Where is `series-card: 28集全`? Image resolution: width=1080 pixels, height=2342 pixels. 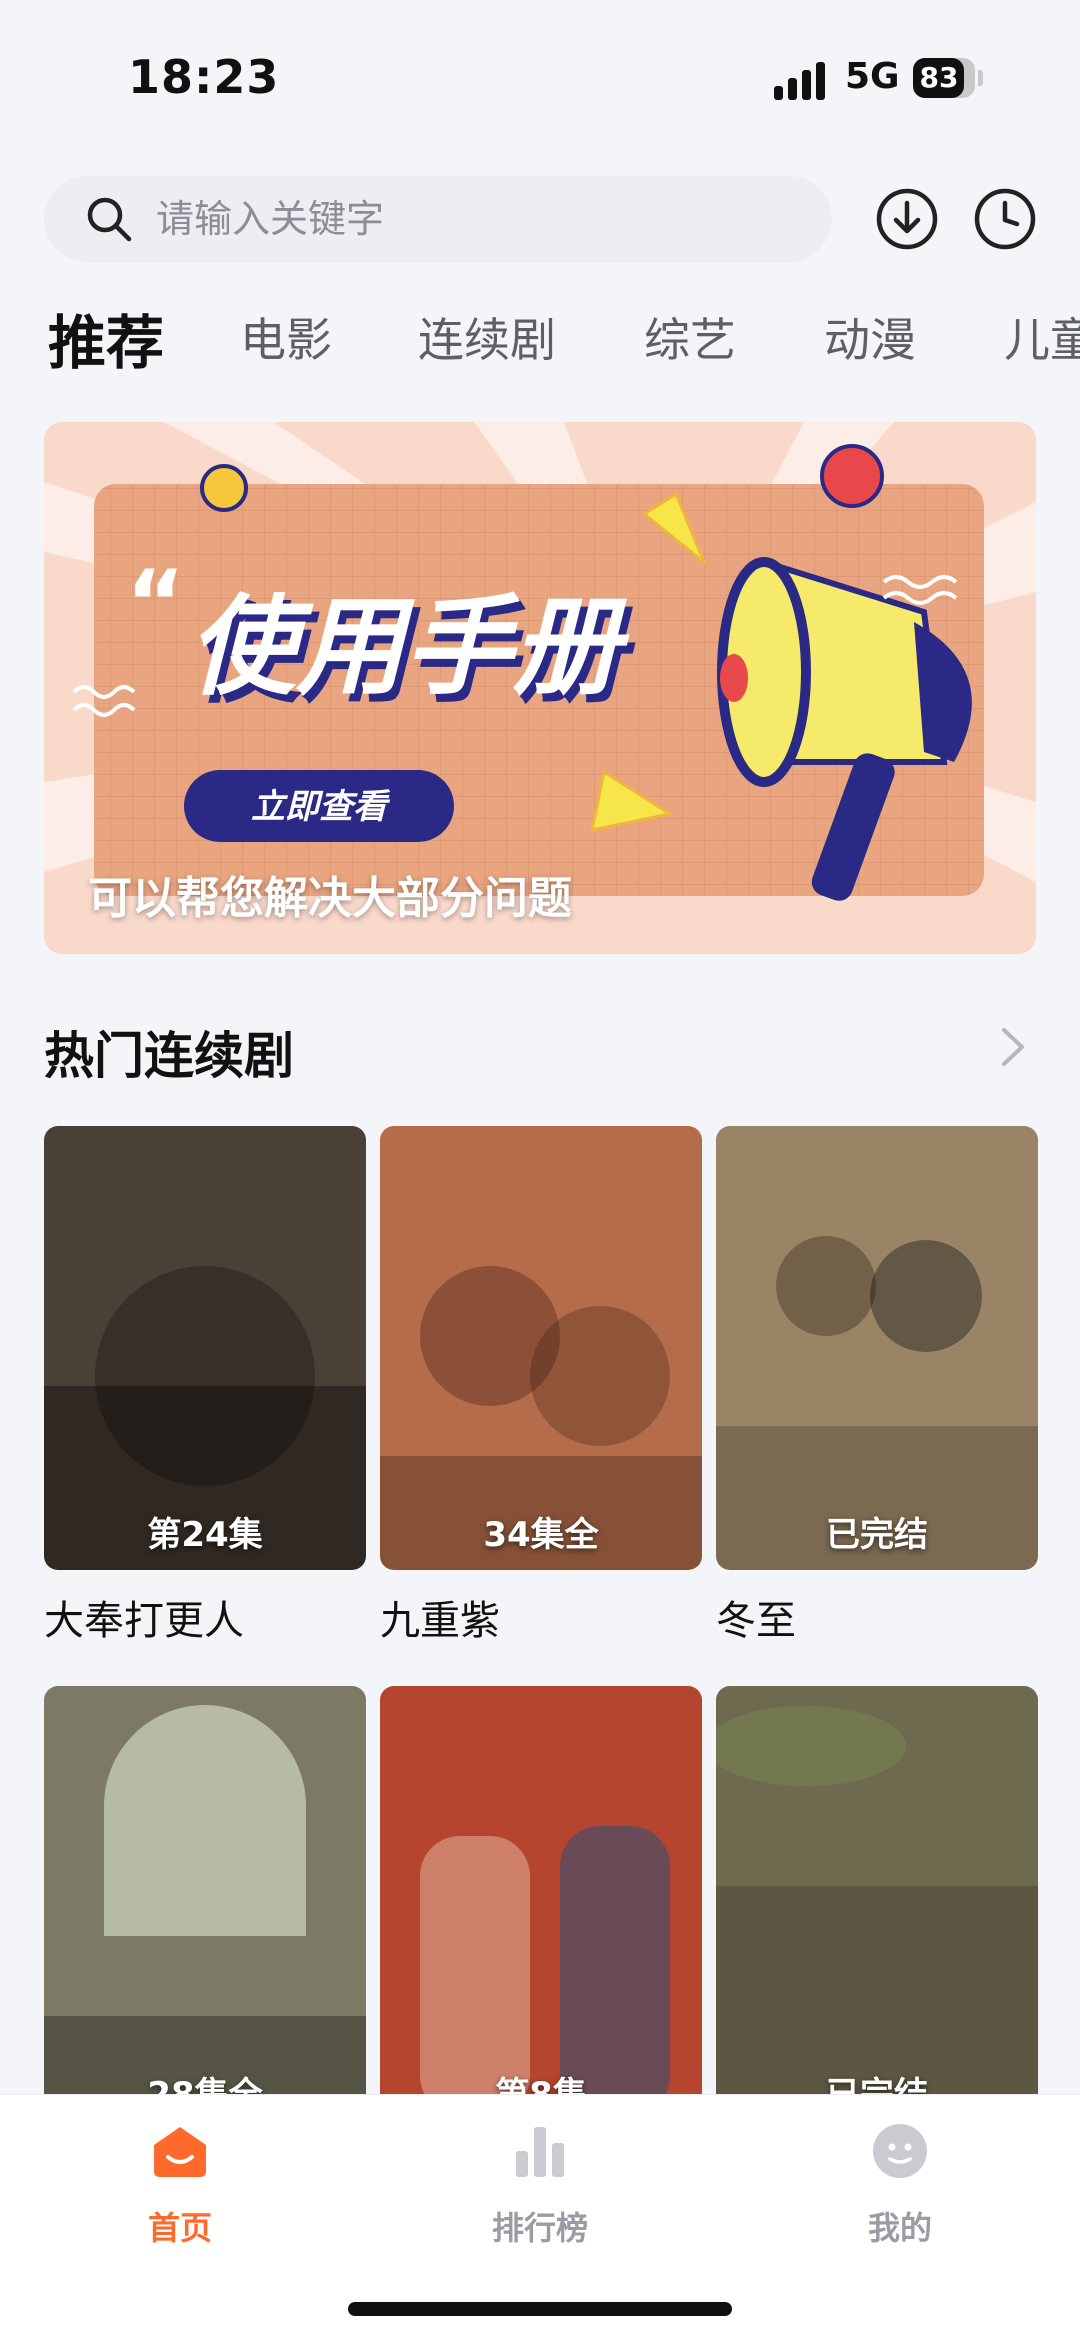 series-card: 28集全 is located at coordinates (205, 1908).